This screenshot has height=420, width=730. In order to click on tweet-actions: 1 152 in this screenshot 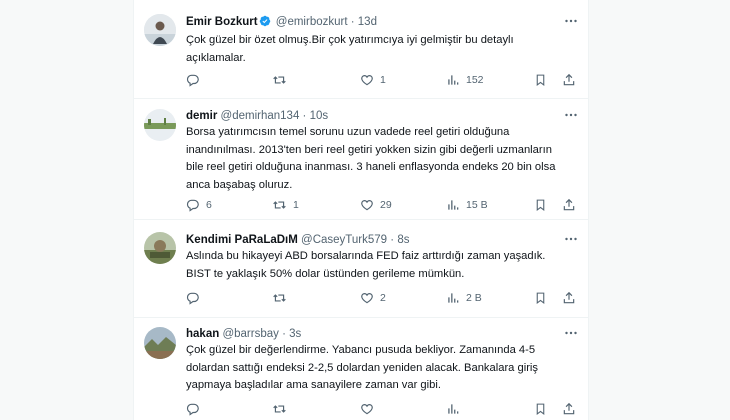, I will do `click(382, 80)`.